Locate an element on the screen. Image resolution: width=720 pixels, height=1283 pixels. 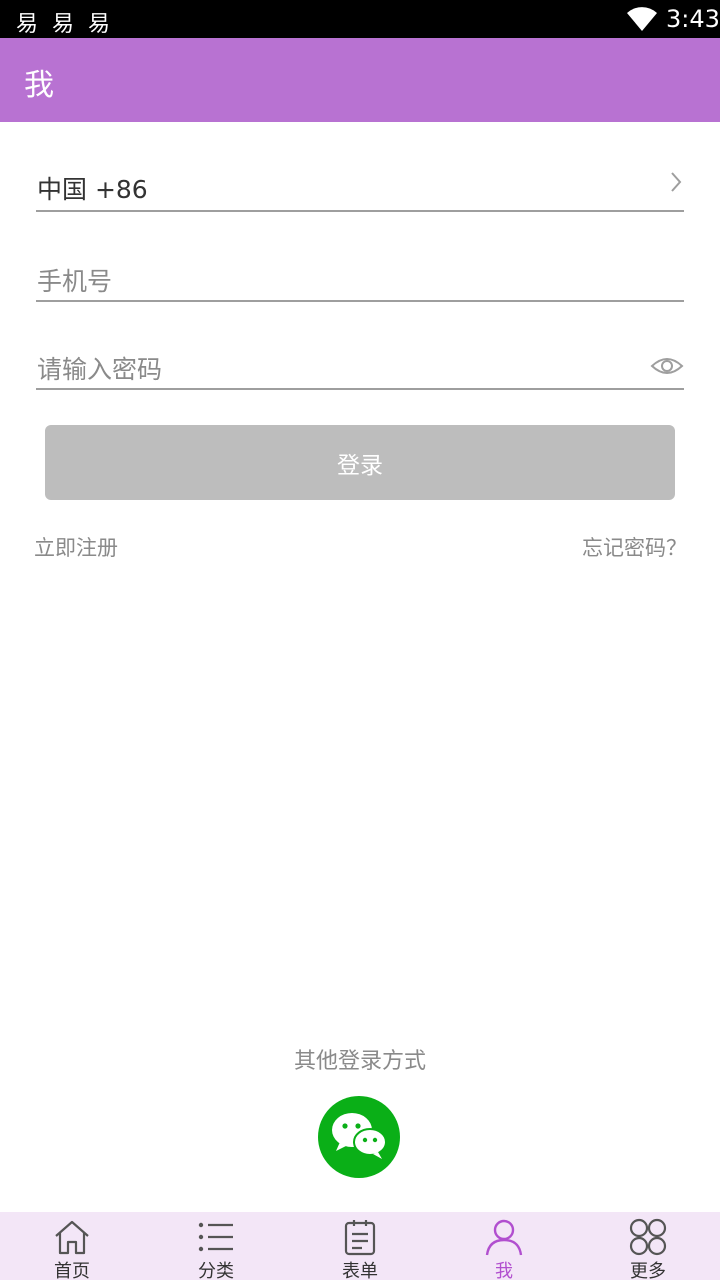
wifi-icon is located at coordinates (642, 19).